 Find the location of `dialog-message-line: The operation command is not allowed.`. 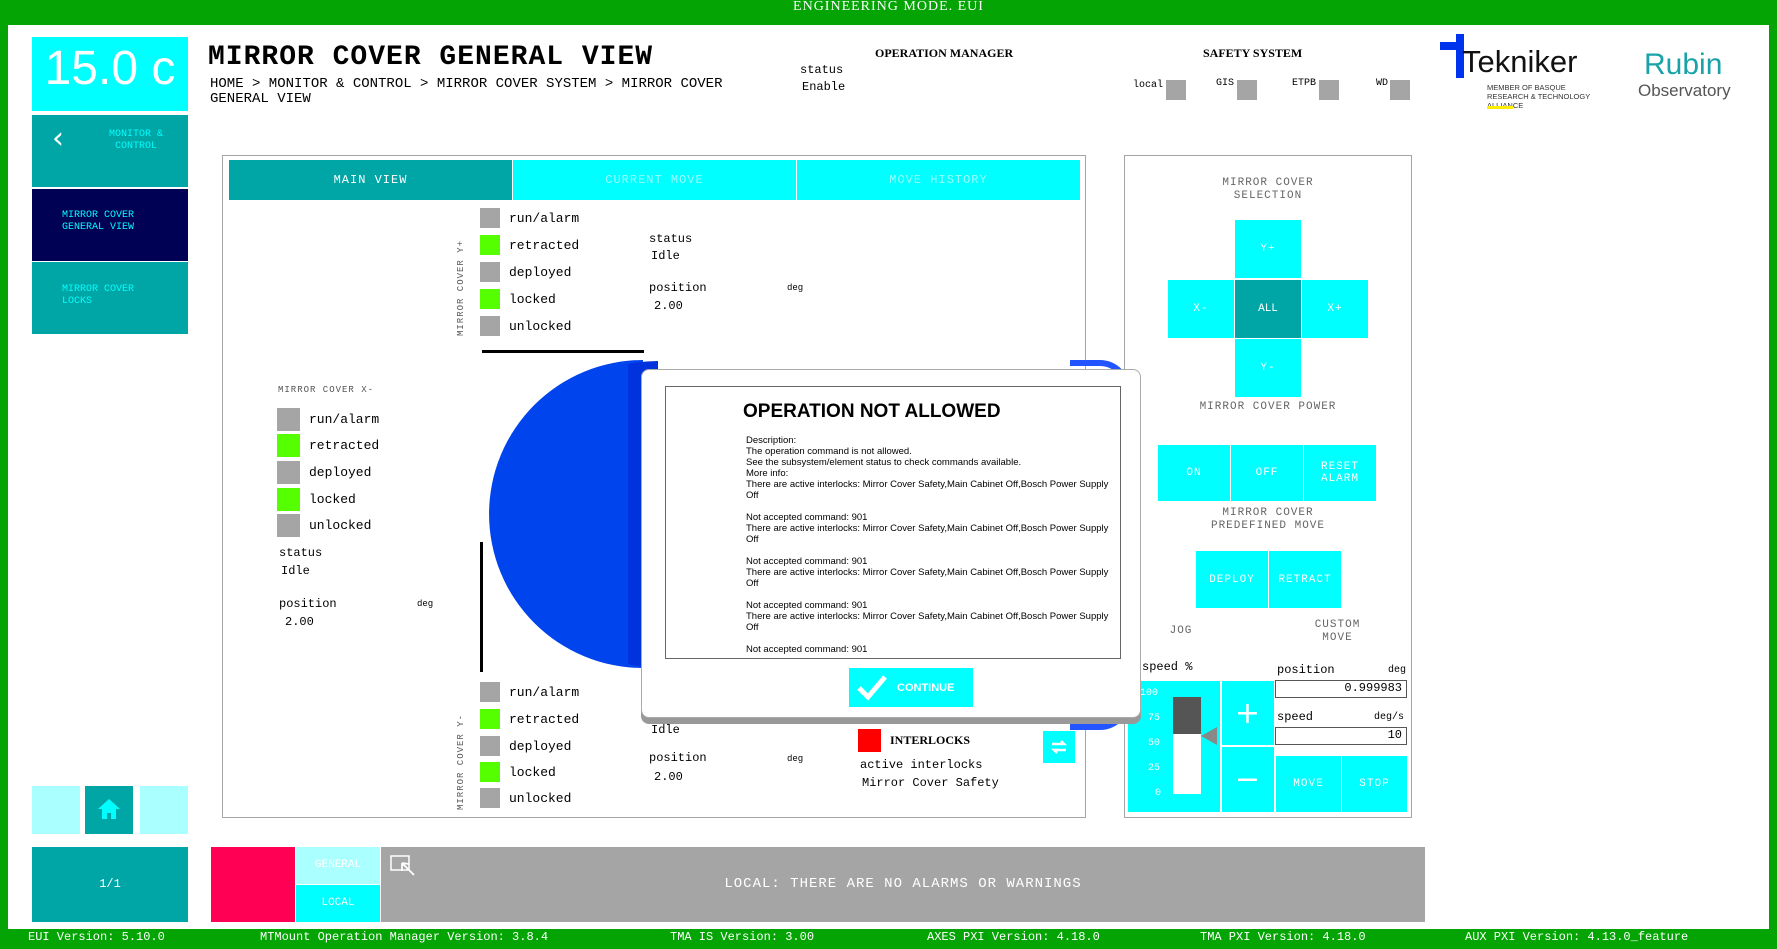

dialog-message-line: The operation command is not allowed. is located at coordinates (829, 451).